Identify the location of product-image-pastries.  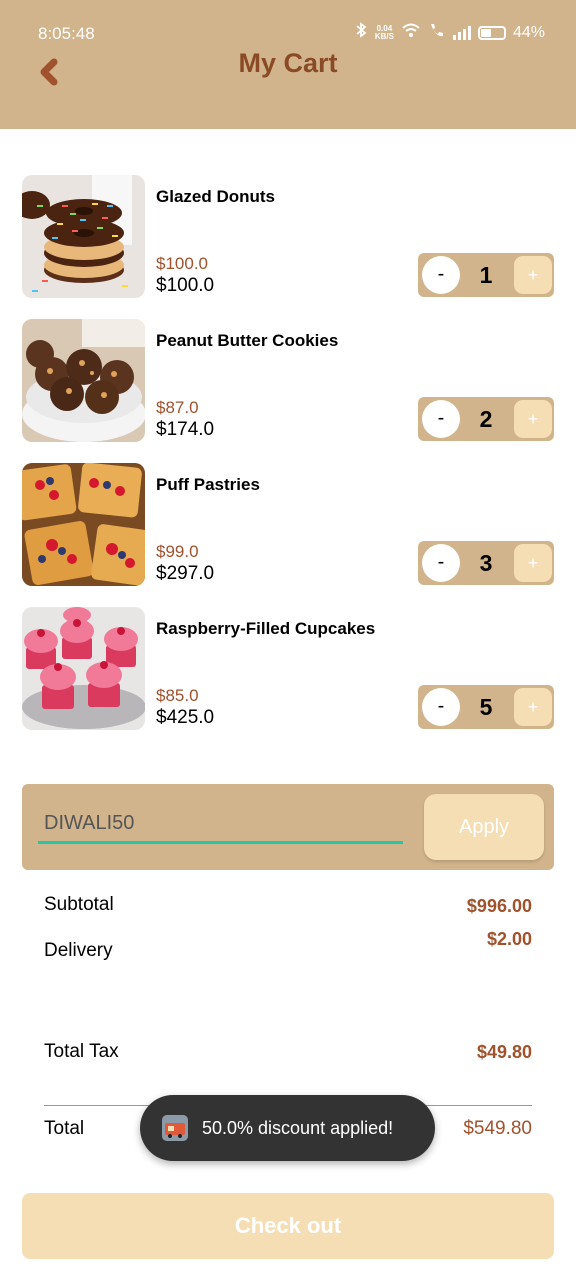
(83, 524).